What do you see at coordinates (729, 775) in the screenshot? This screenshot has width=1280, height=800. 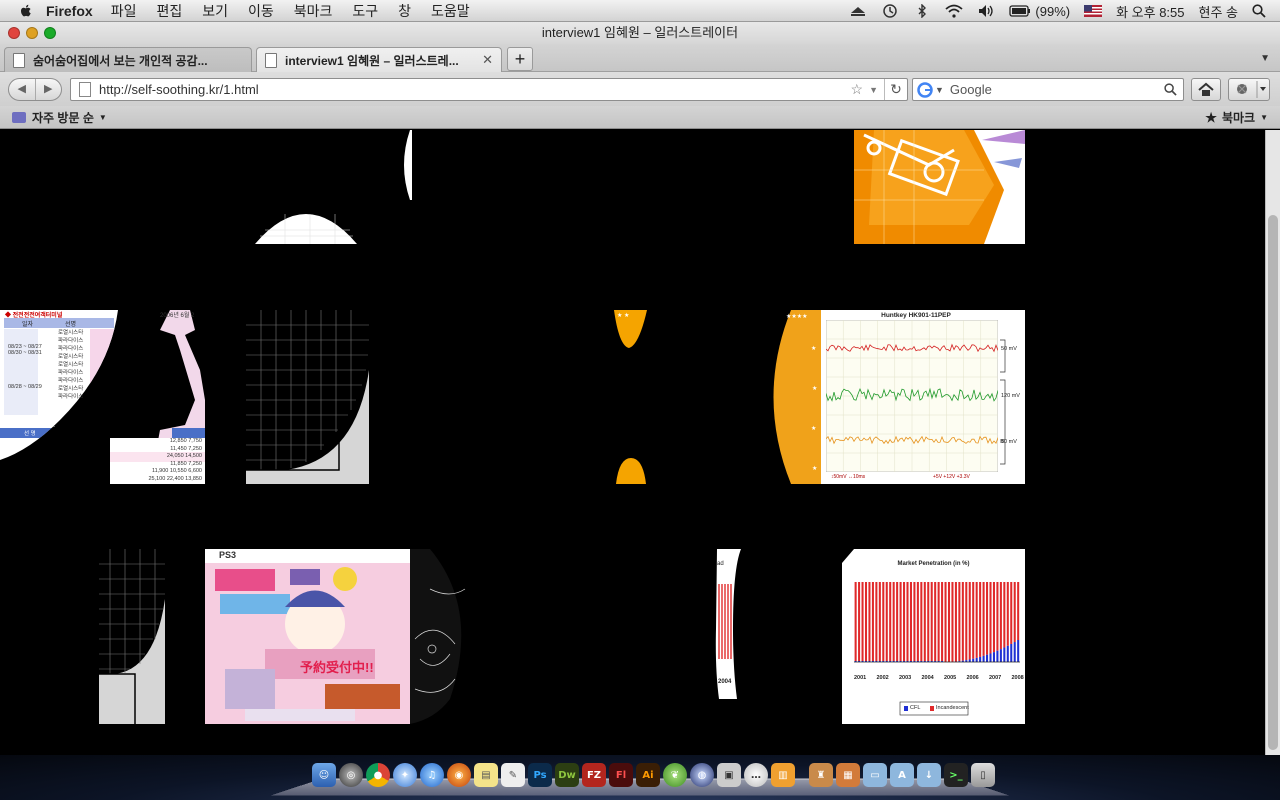 I see `screenshot-app-icon: ▣` at bounding box center [729, 775].